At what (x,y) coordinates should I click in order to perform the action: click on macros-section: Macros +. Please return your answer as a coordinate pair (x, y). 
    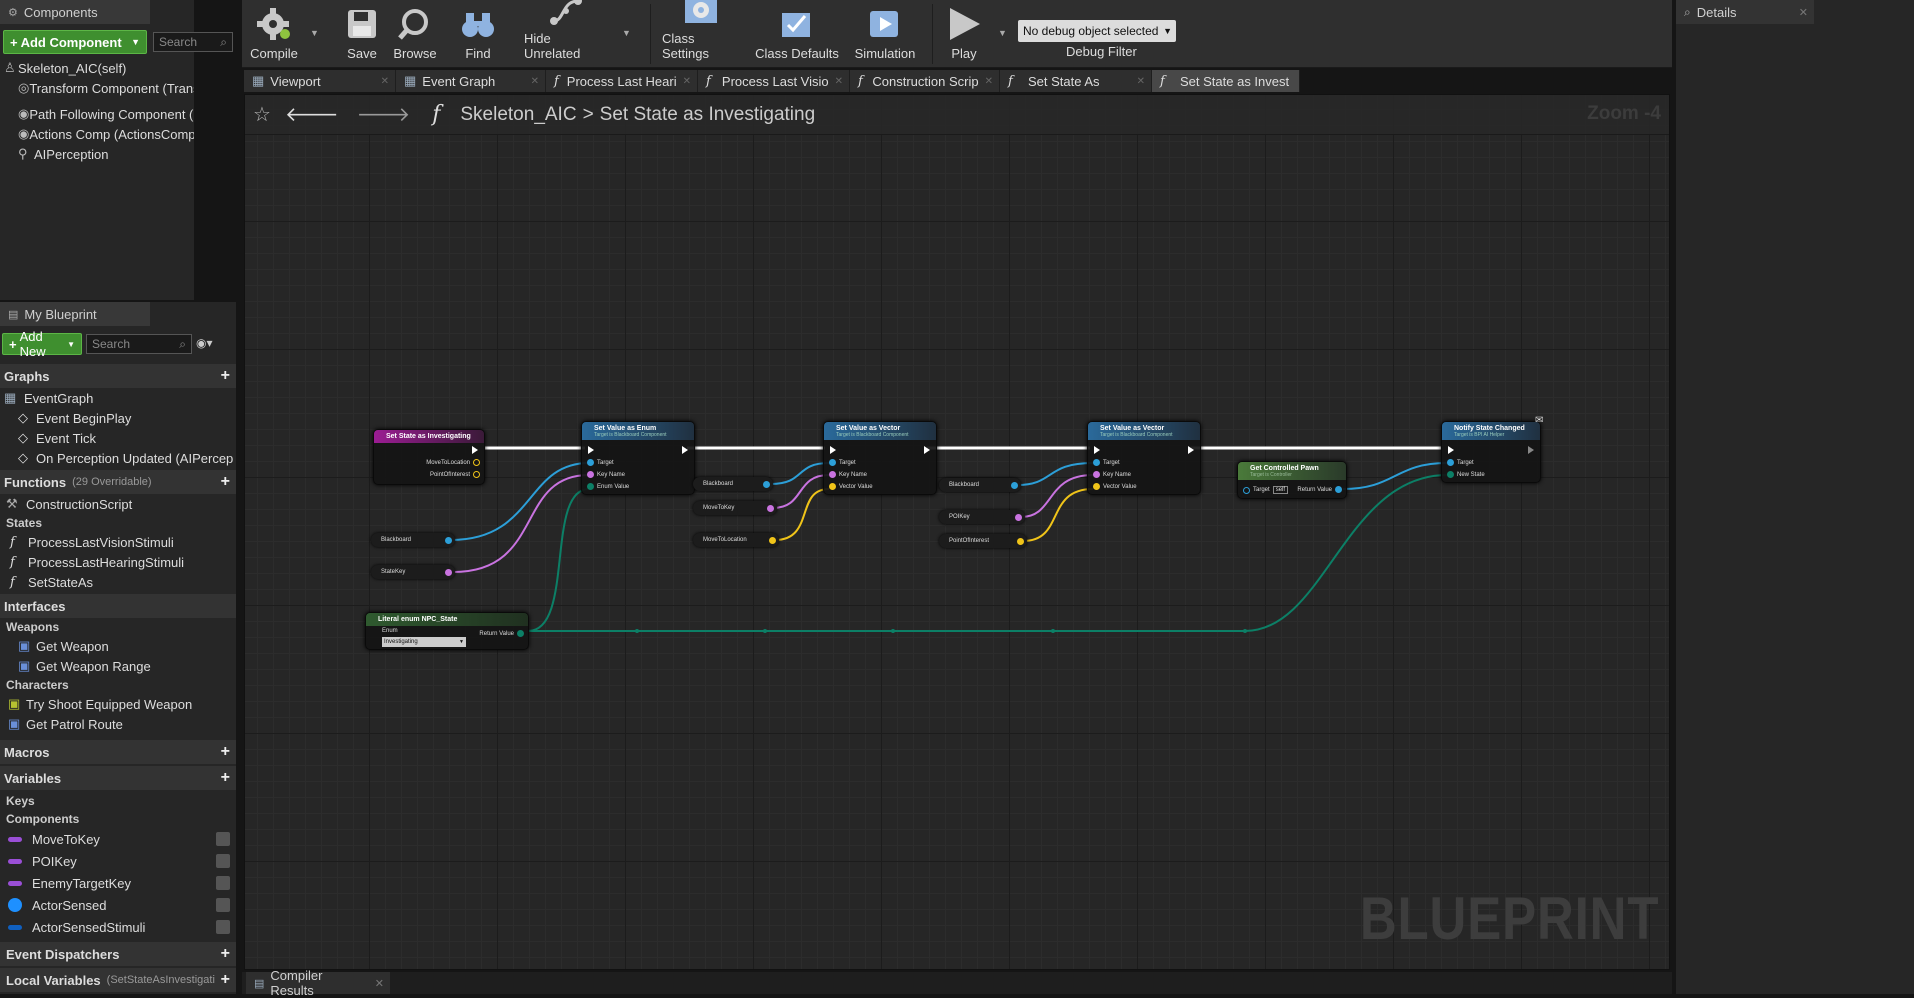
    Looking at the image, I should click on (118, 752).